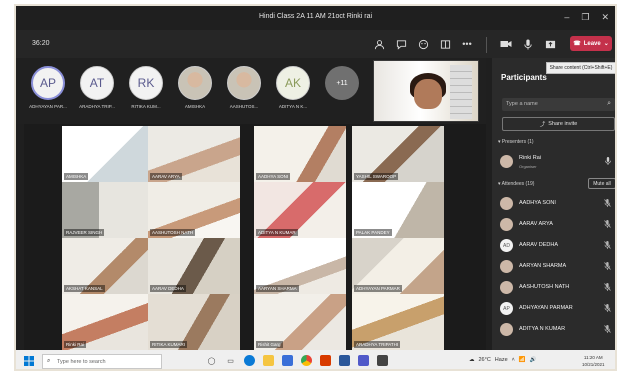  I want to click on avatar: AT, so click(97, 83).